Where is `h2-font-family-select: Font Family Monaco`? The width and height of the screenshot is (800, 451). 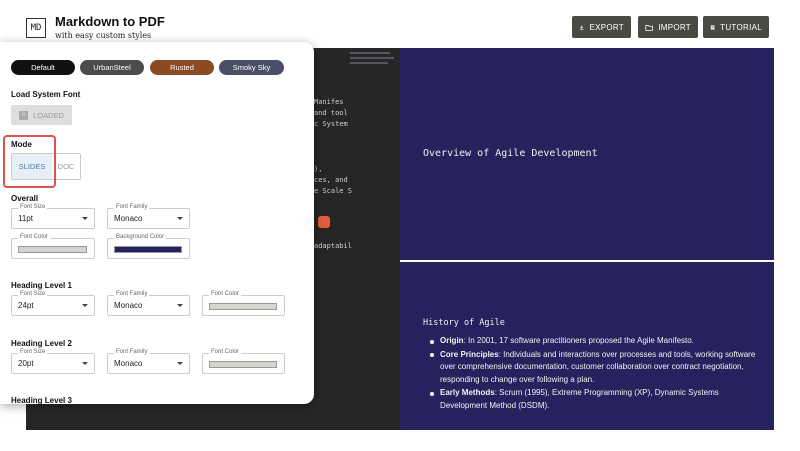
h2-font-family-select: Font Family Monaco is located at coordinates (148, 361).